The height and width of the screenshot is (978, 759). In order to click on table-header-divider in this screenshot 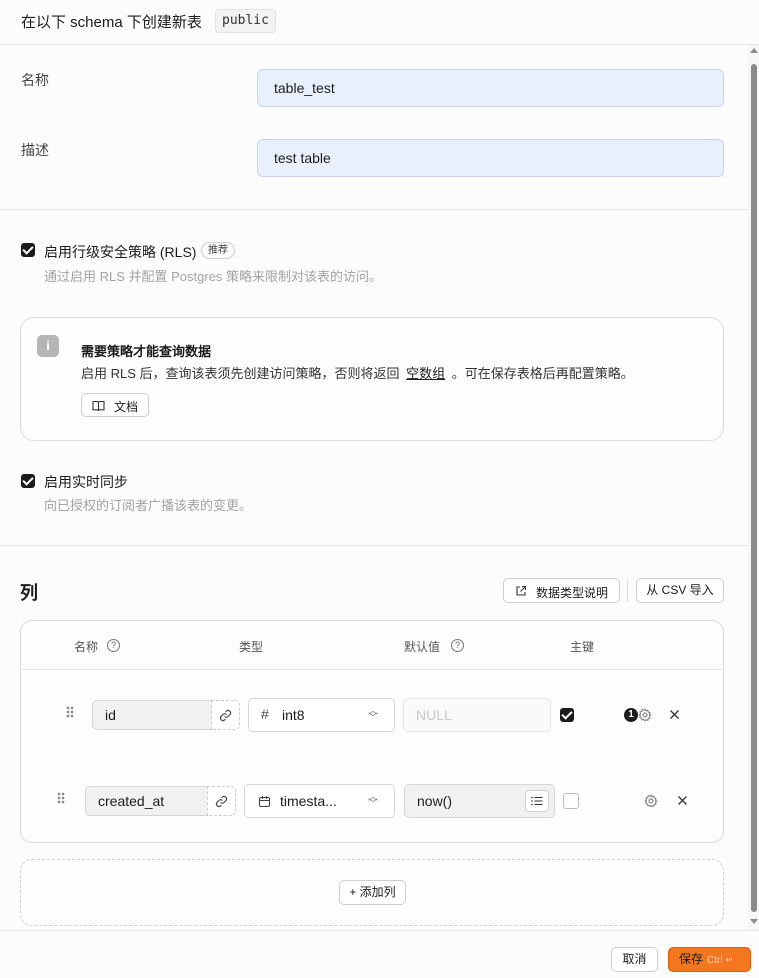, I will do `click(372, 669)`.